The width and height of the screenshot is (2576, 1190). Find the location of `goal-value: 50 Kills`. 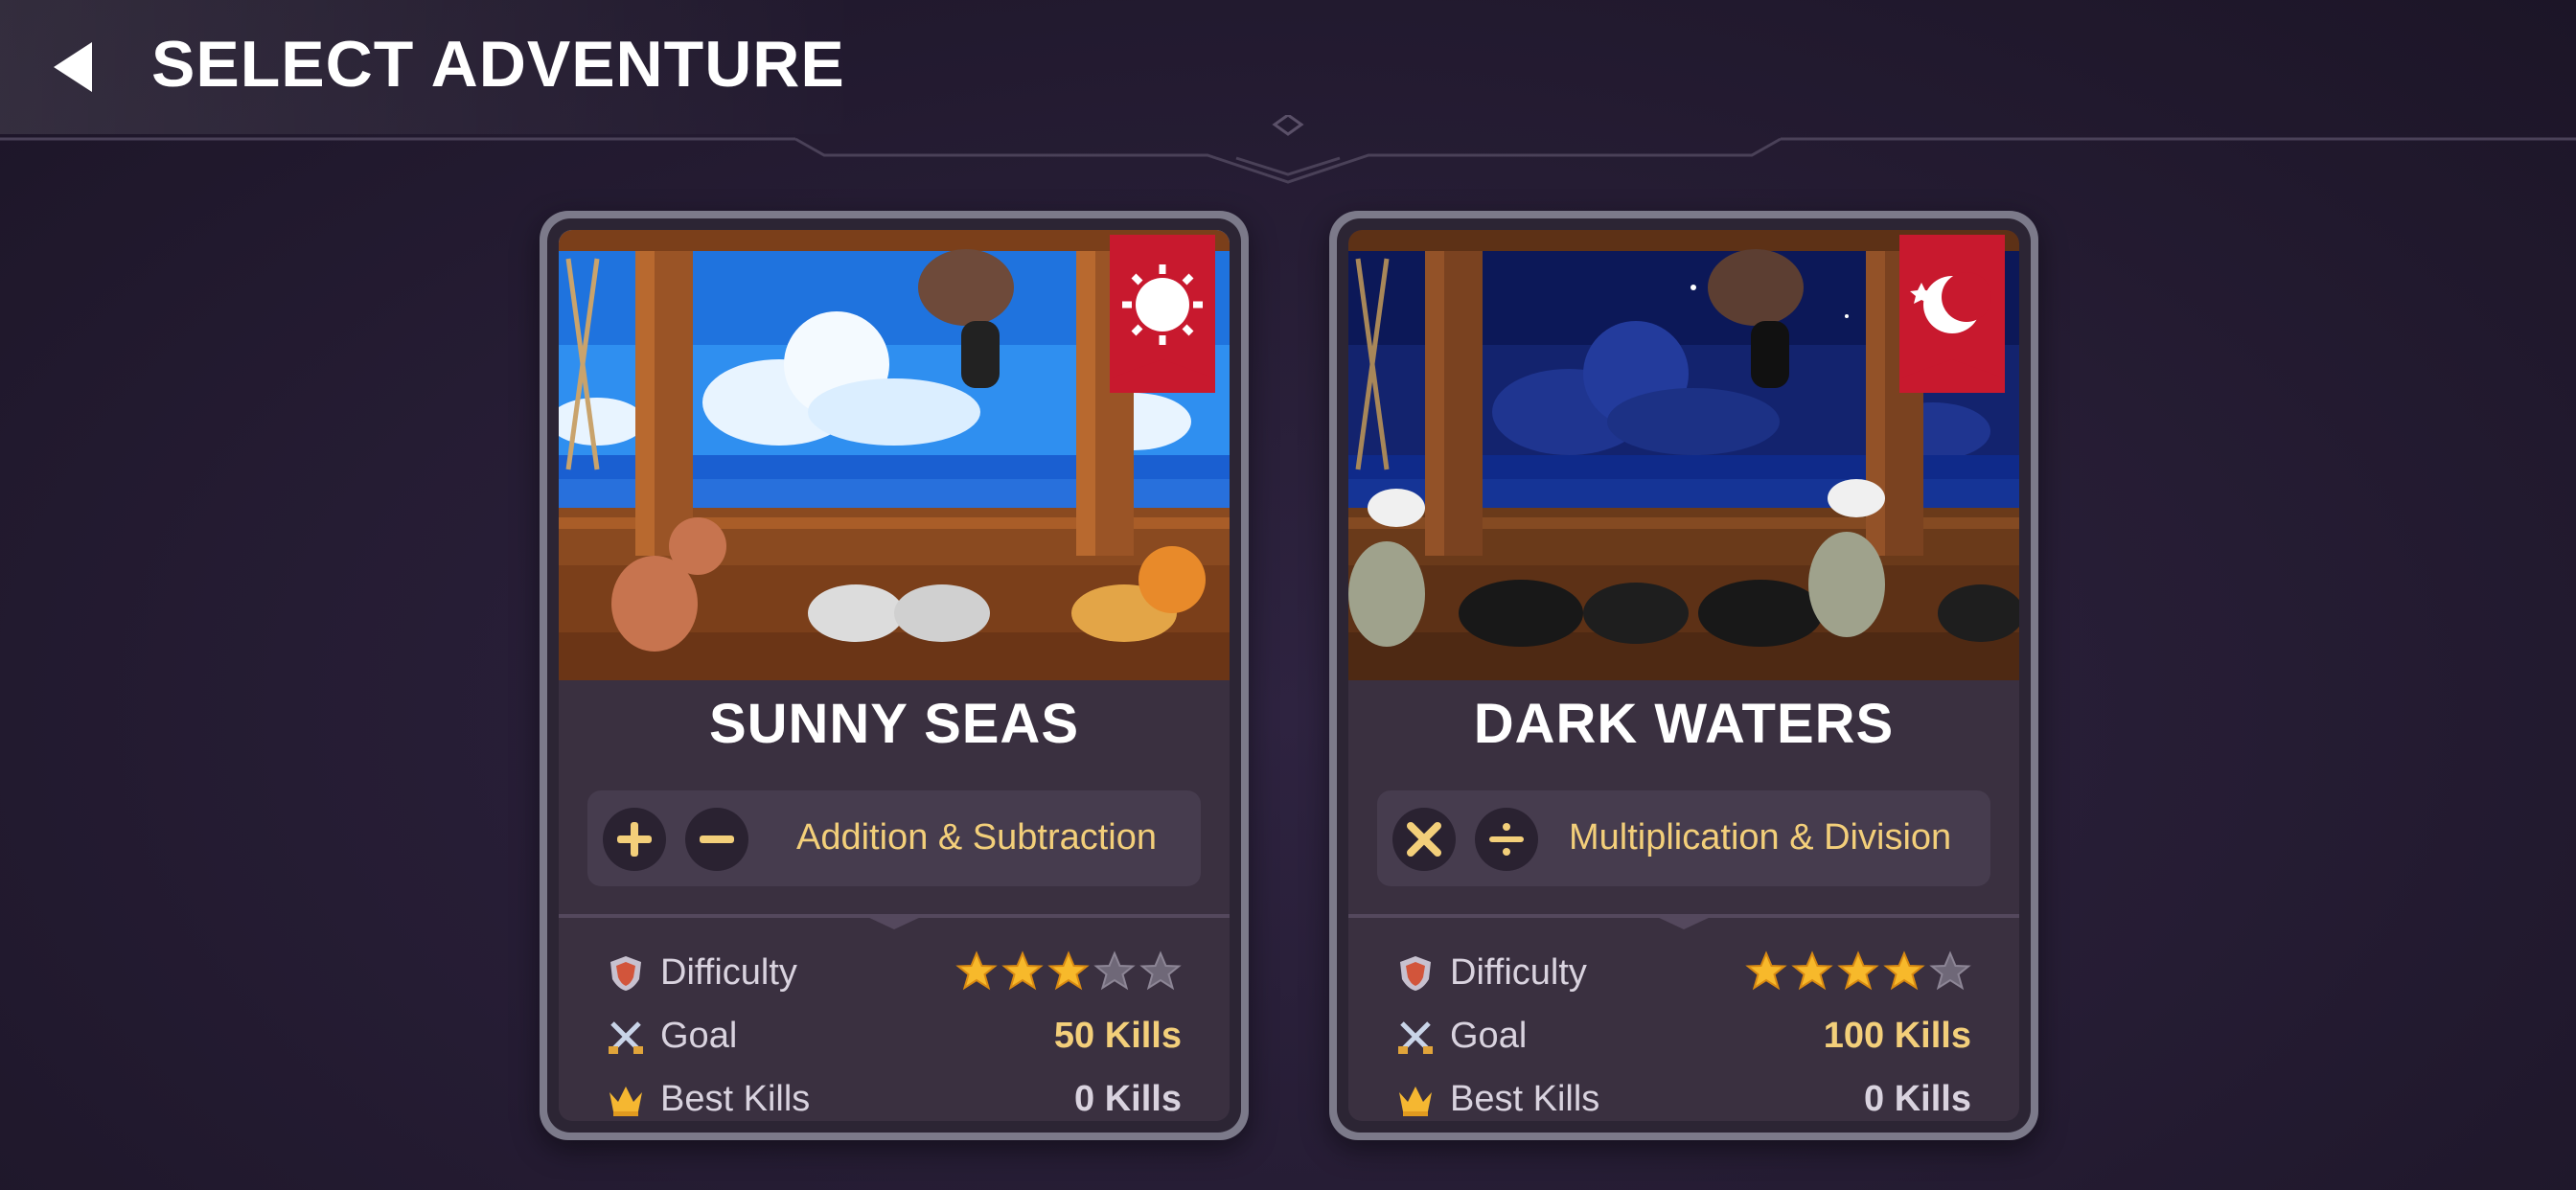

goal-value: 50 Kills is located at coordinates (1117, 1036).